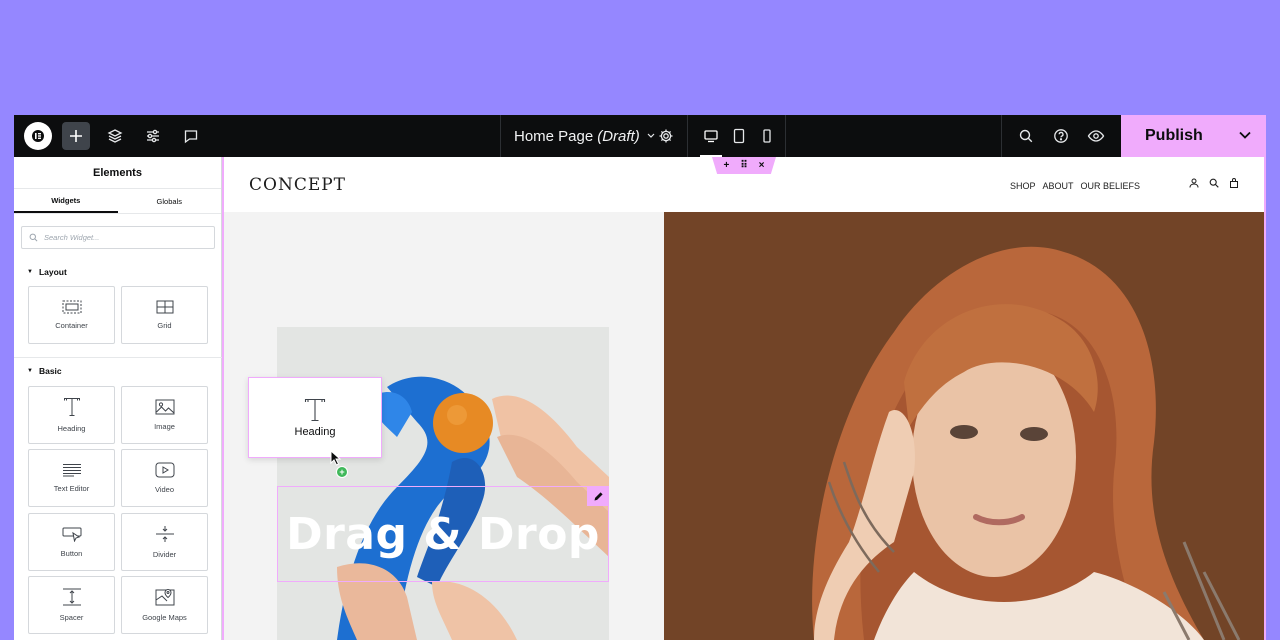  Describe the element at coordinates (38, 136) in the screenshot. I see `elementor-logo` at that location.